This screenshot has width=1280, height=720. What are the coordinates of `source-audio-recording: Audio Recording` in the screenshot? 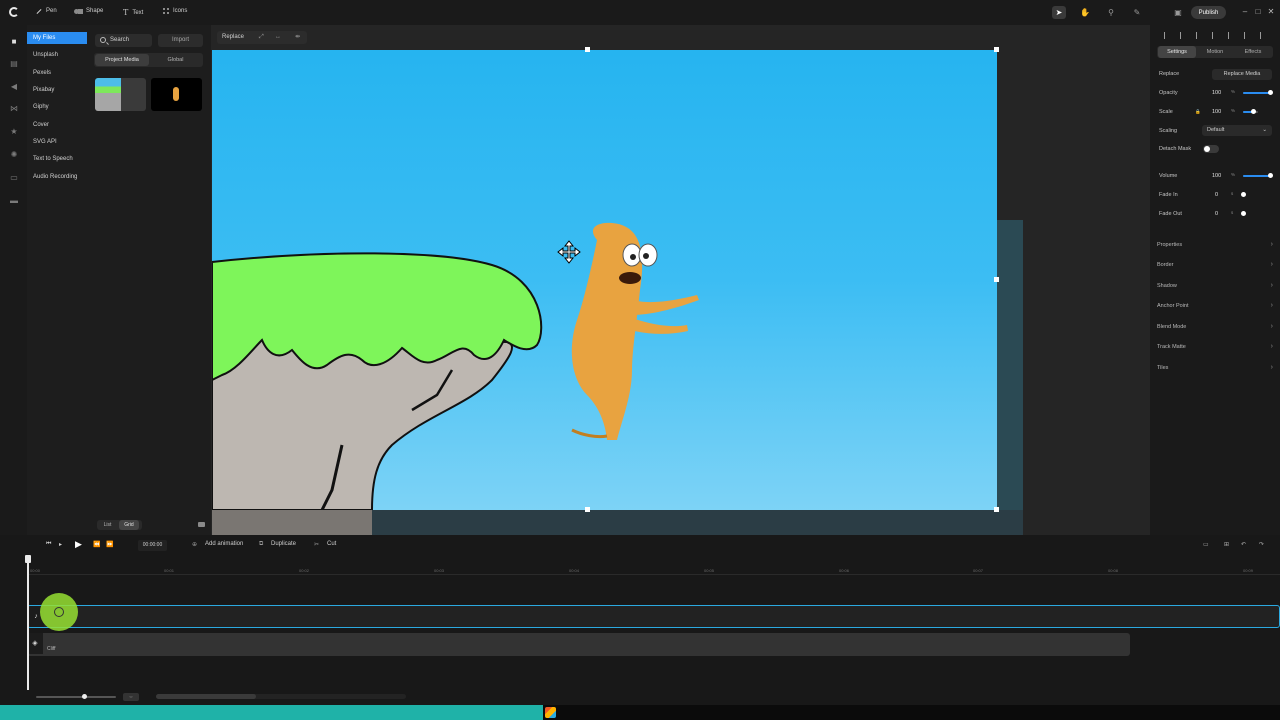 It's located at (57, 177).